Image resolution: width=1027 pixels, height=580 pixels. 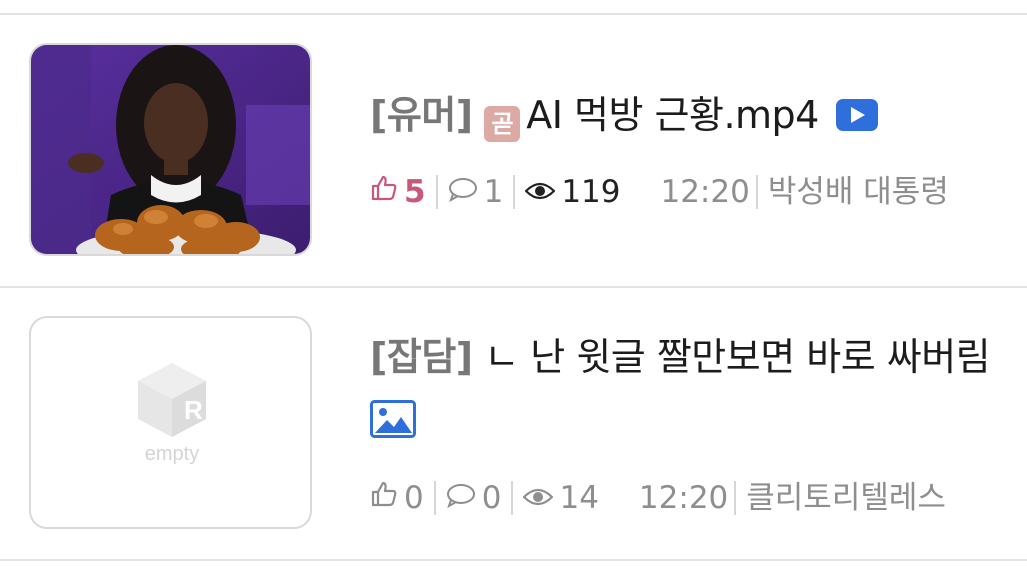 I want to click on mukbang-thumbnail-image, so click(x=170, y=149).